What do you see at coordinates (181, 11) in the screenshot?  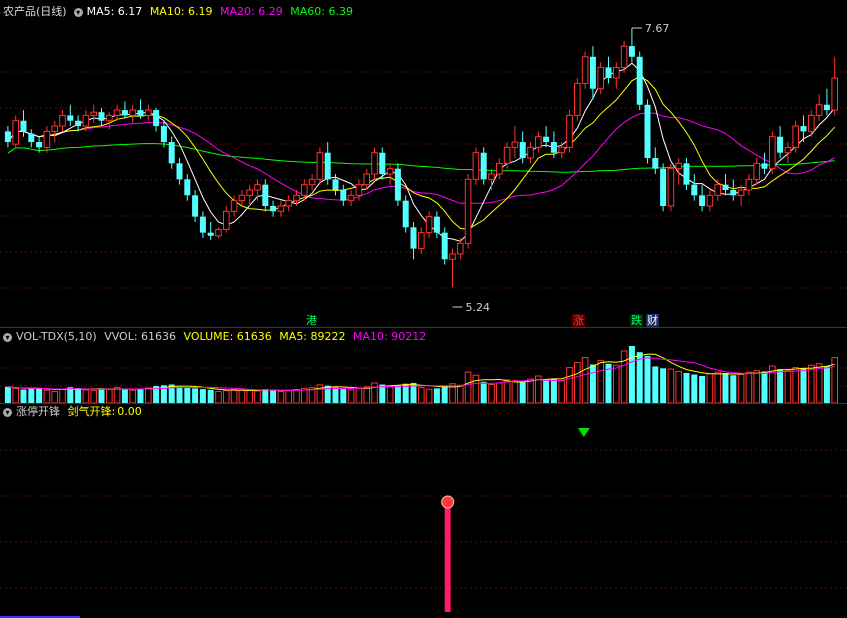 I see `ma10-label: MA10: 6.19` at bounding box center [181, 11].